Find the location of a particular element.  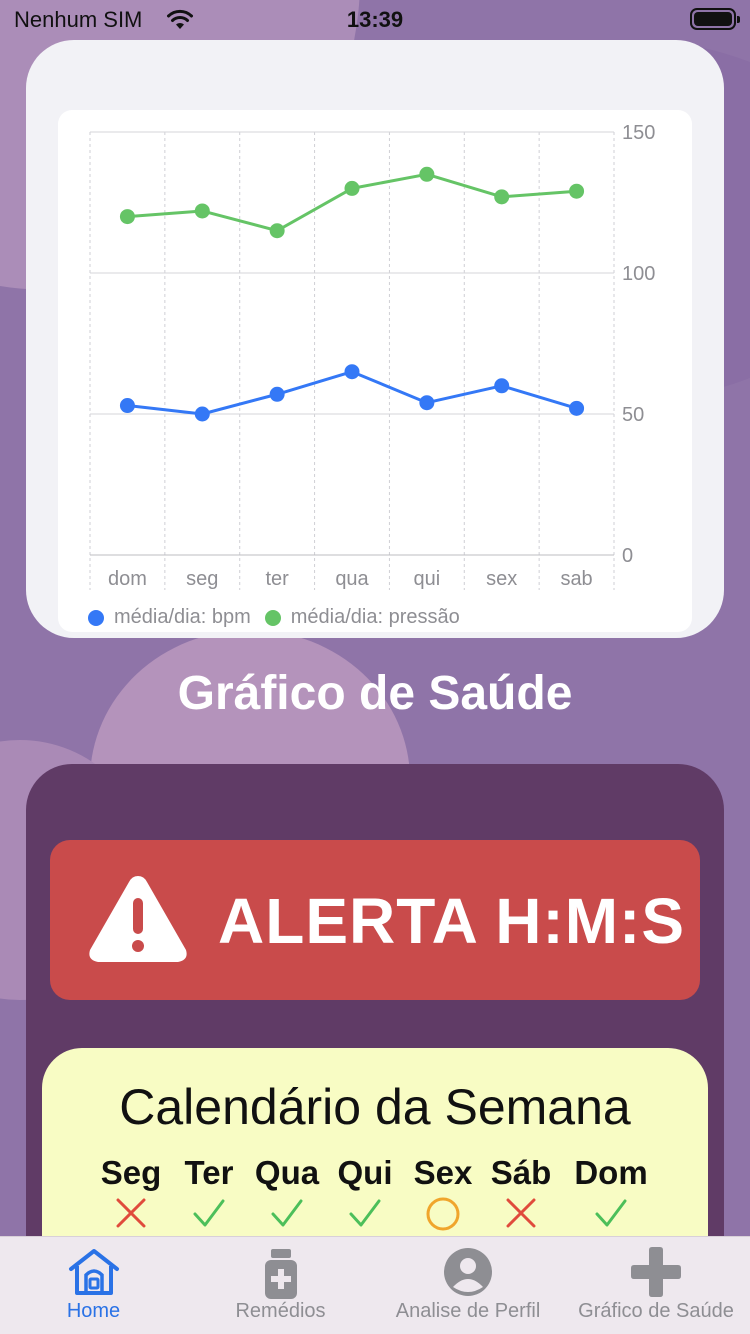

day-label: Sáb is located at coordinates (521, 1172).